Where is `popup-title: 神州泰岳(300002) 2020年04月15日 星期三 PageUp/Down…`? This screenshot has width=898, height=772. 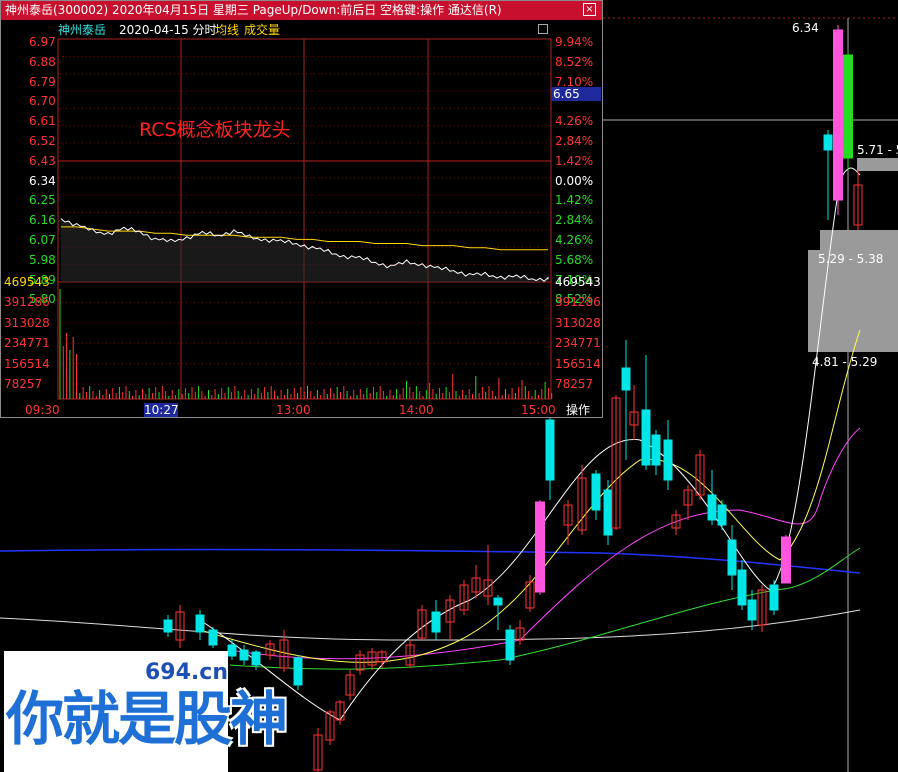
popup-title: 神州泰岳(300002) 2020年04月15日 星期三 PageUp/Down… is located at coordinates (253, 10).